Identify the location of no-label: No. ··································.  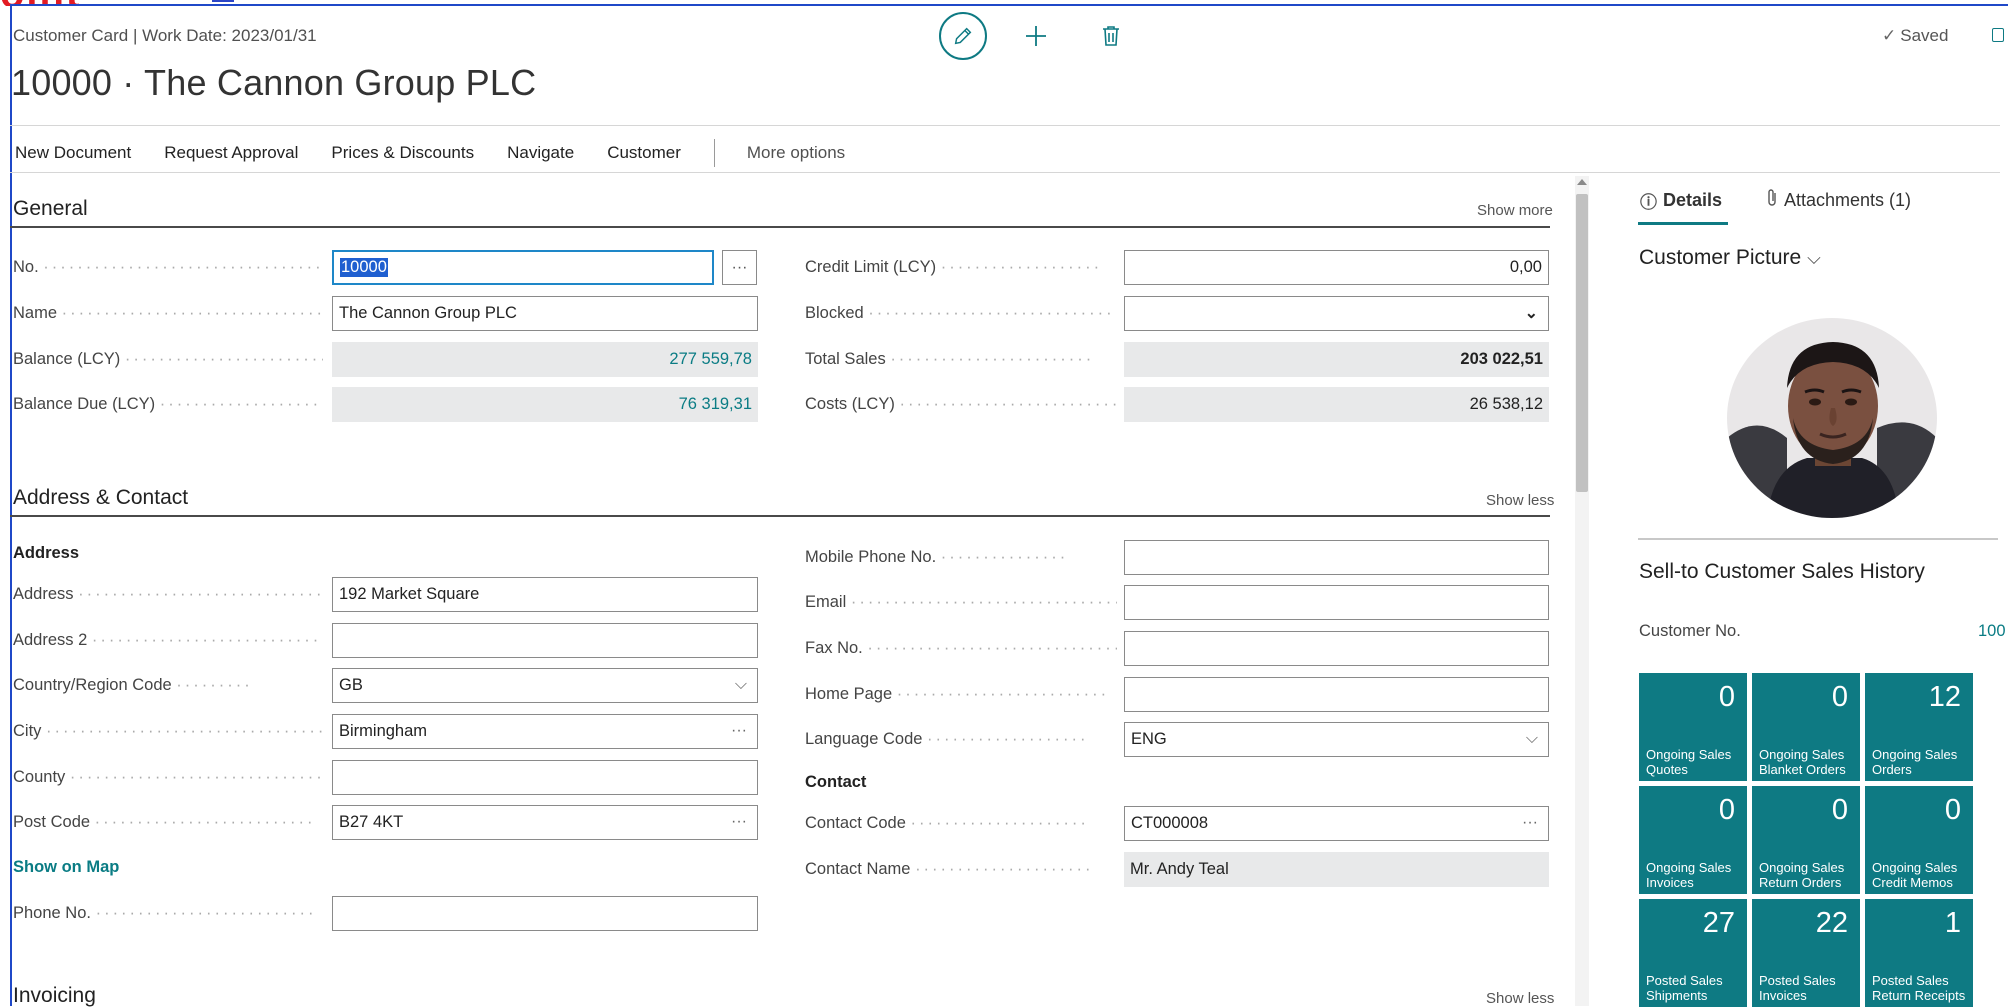
(168, 267).